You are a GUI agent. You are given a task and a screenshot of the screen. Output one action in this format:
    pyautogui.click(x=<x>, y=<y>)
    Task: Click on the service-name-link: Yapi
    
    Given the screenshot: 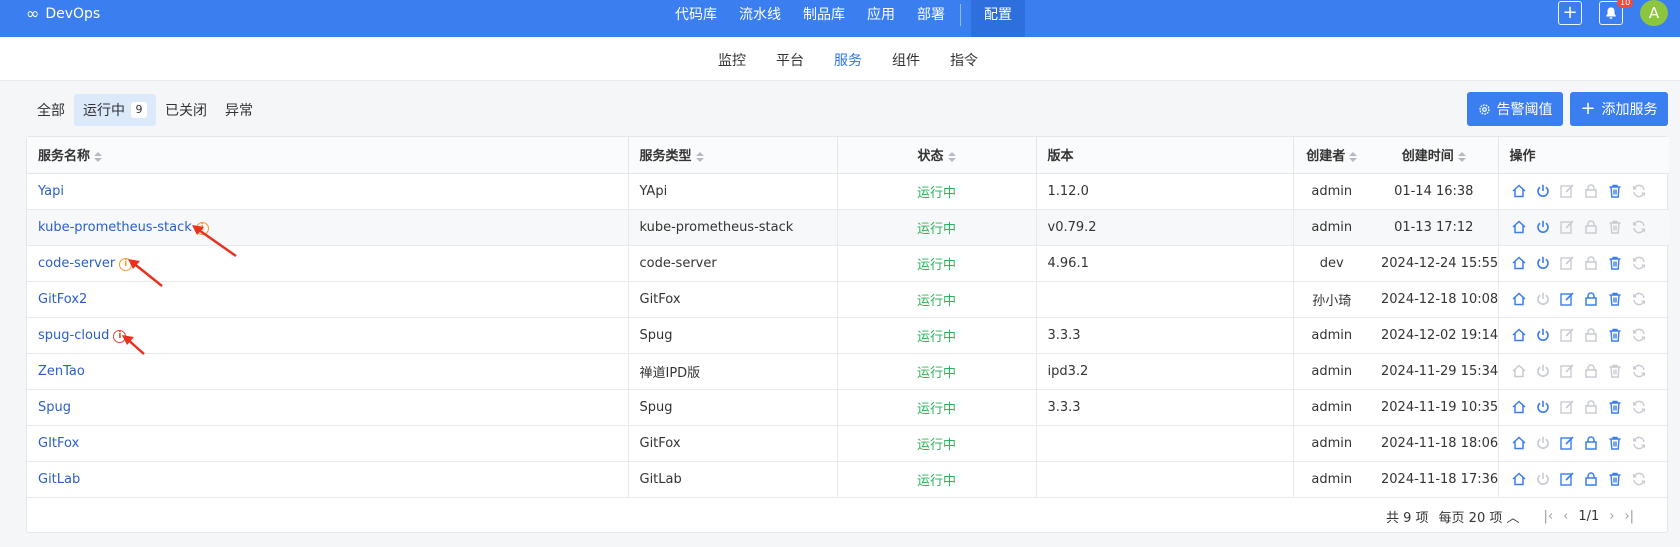 What is the action you would take?
    pyautogui.click(x=51, y=191)
    